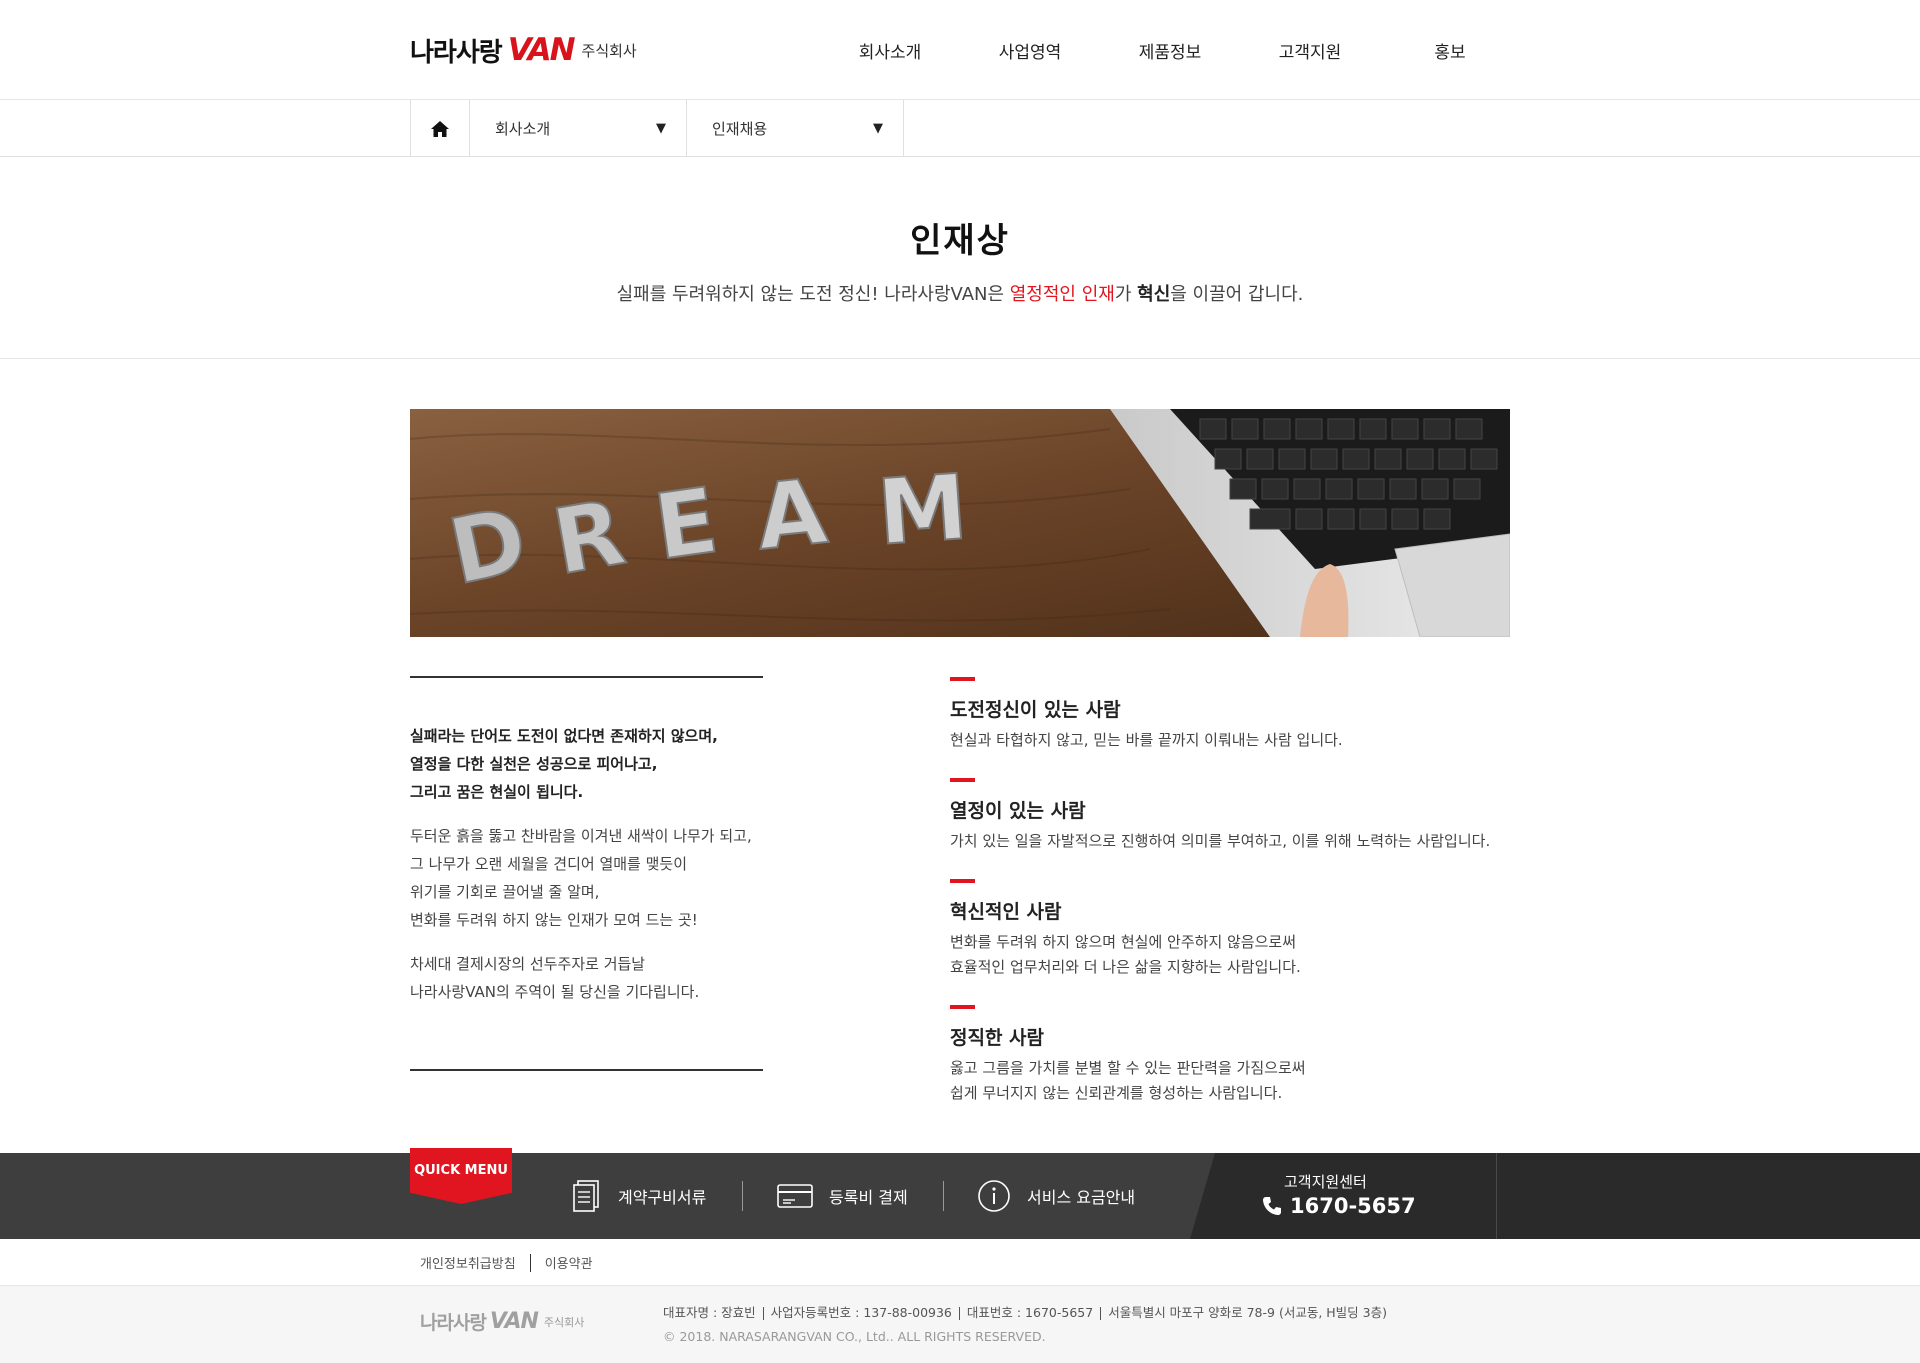  What do you see at coordinates (569, 1262) in the screenshot?
I see `terms-link: 이용약관` at bounding box center [569, 1262].